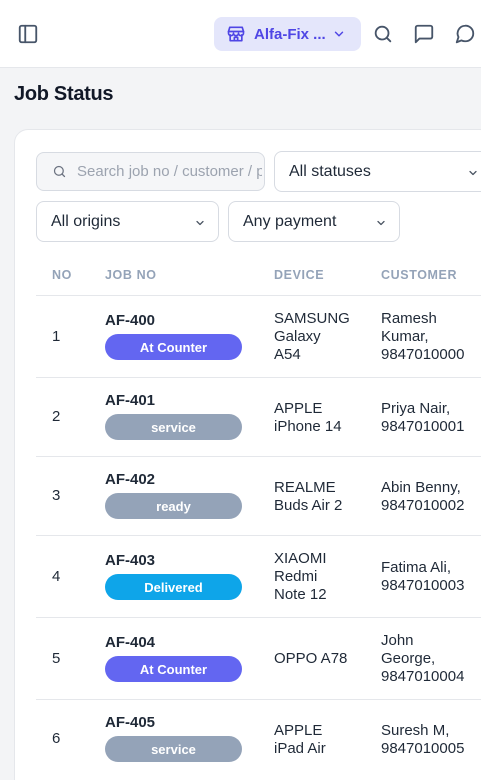 This screenshot has width=481, height=780. Describe the element at coordinates (236, 34) in the screenshot. I see `store-icon` at that location.